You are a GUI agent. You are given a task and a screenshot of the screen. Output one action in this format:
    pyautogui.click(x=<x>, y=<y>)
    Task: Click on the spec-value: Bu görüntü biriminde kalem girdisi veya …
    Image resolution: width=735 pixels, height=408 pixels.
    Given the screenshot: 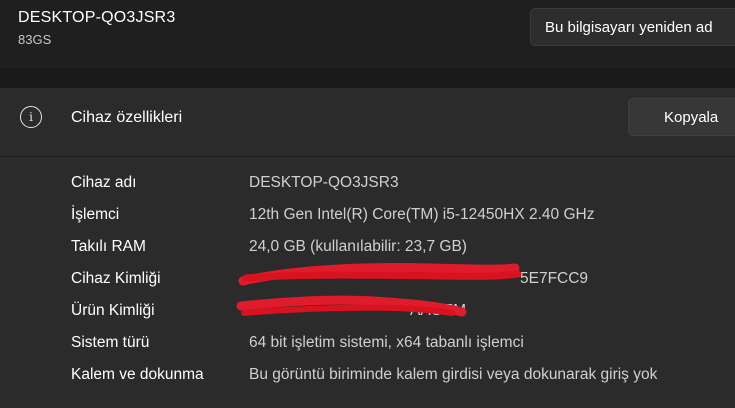 What is the action you would take?
    pyautogui.click(x=453, y=374)
    